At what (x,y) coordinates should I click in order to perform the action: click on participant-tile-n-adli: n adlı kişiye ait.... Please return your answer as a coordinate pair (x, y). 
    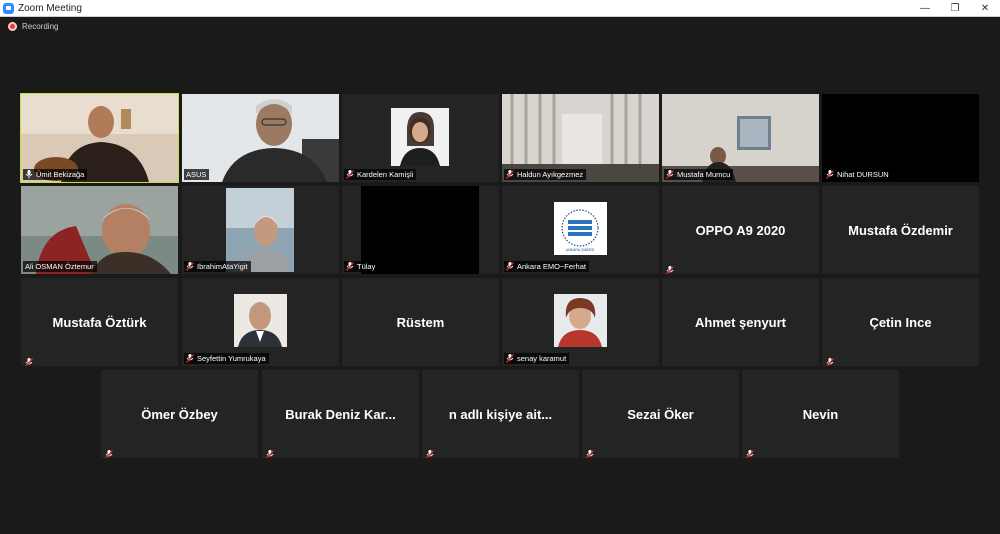
    Looking at the image, I should click on (500, 414).